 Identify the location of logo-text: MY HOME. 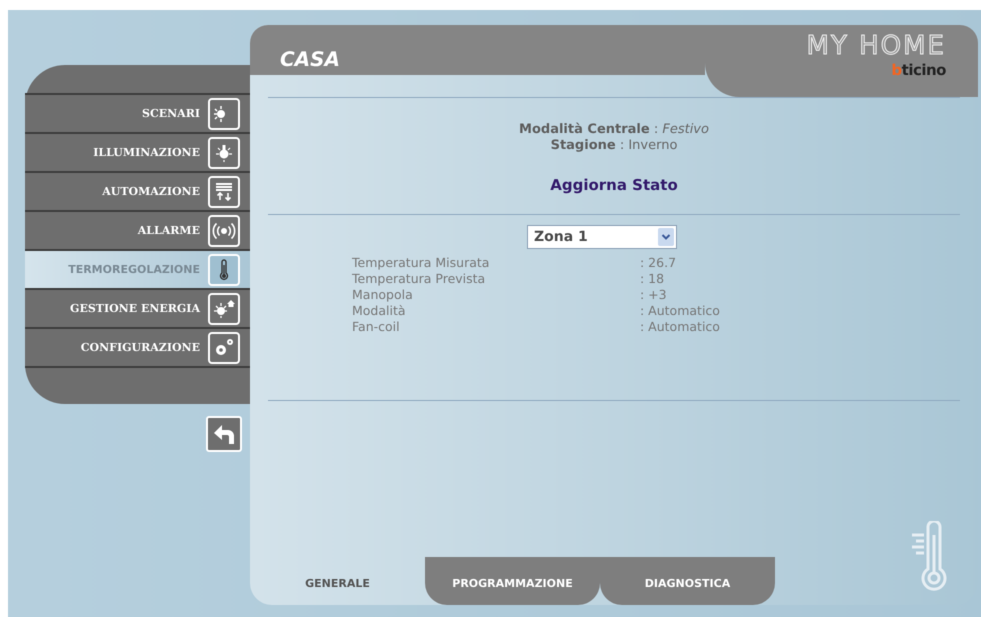
(876, 46).